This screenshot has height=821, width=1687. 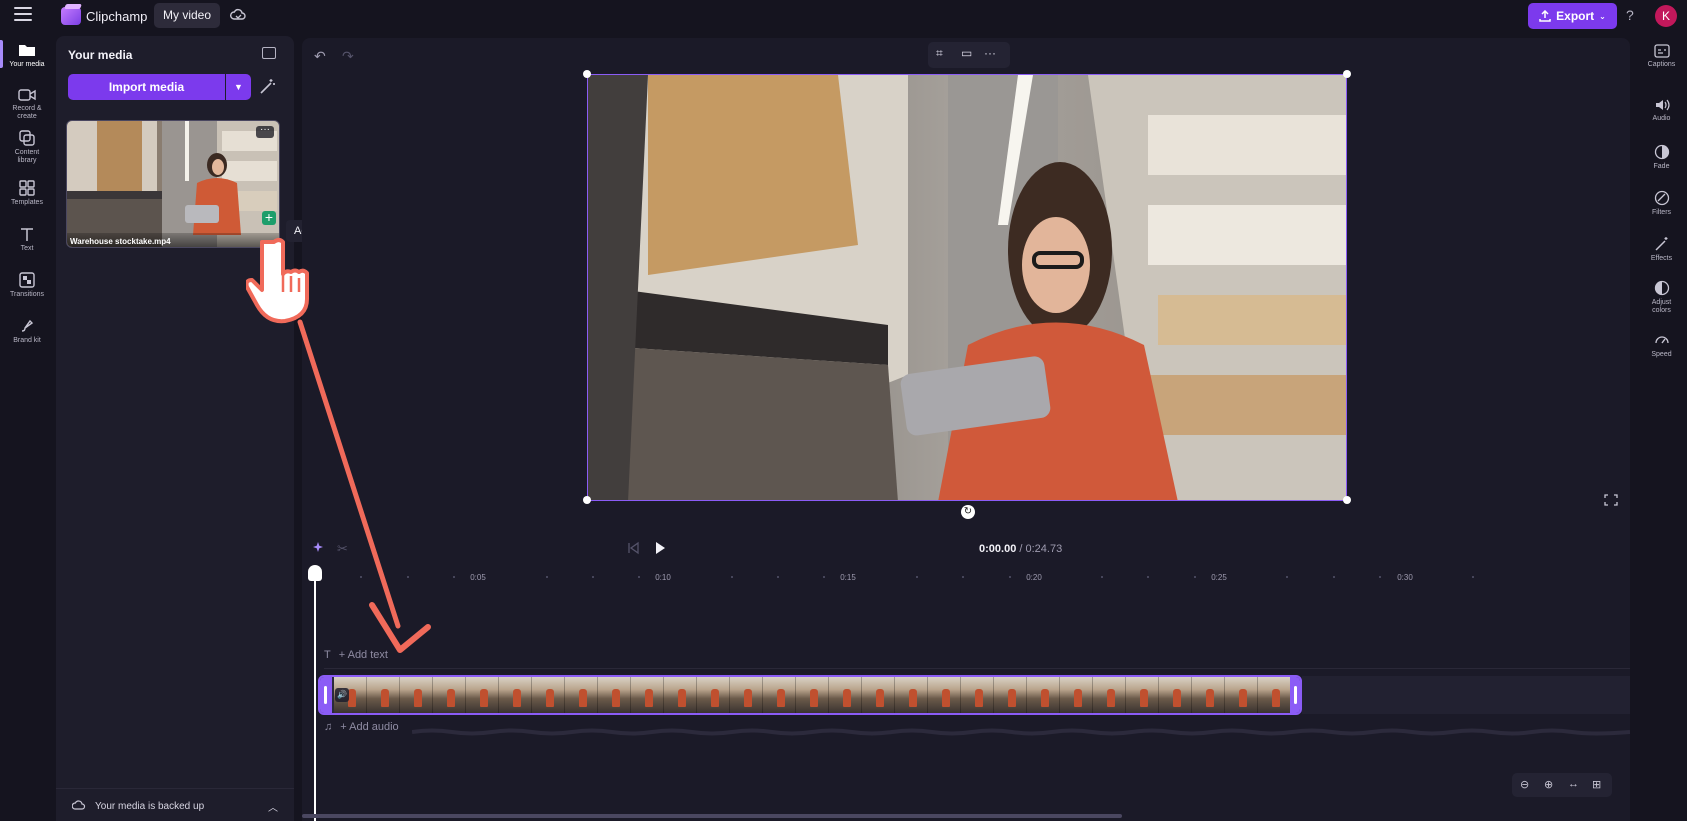 I want to click on volume-icon: 🔊, so click(x=342, y=695).